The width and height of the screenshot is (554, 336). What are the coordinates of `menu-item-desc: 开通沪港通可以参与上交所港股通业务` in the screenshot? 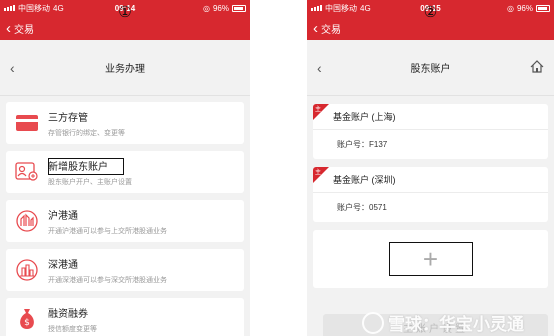 It's located at (107, 231).